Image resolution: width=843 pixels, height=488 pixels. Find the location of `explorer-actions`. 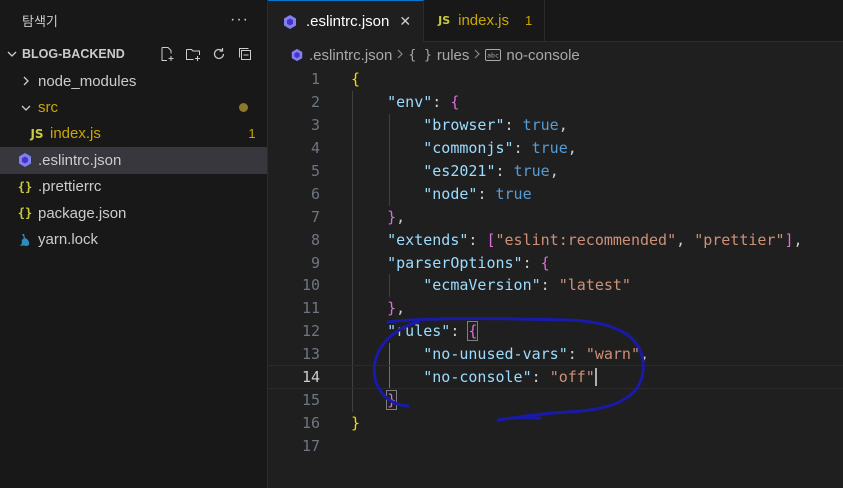

explorer-actions is located at coordinates (213, 54).